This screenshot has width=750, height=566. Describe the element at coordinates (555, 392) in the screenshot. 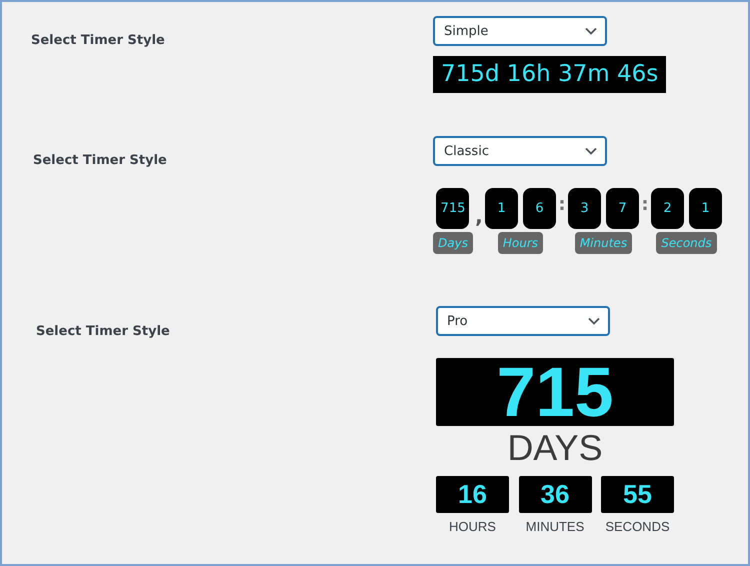

I see `days-counter: 715` at that location.